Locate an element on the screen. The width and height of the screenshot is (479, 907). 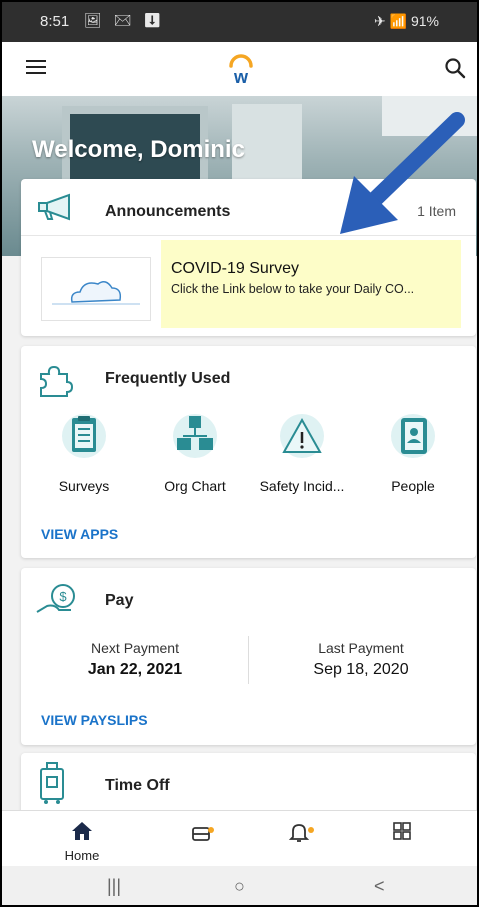
svg-text: w is located at coordinates (241, 76).